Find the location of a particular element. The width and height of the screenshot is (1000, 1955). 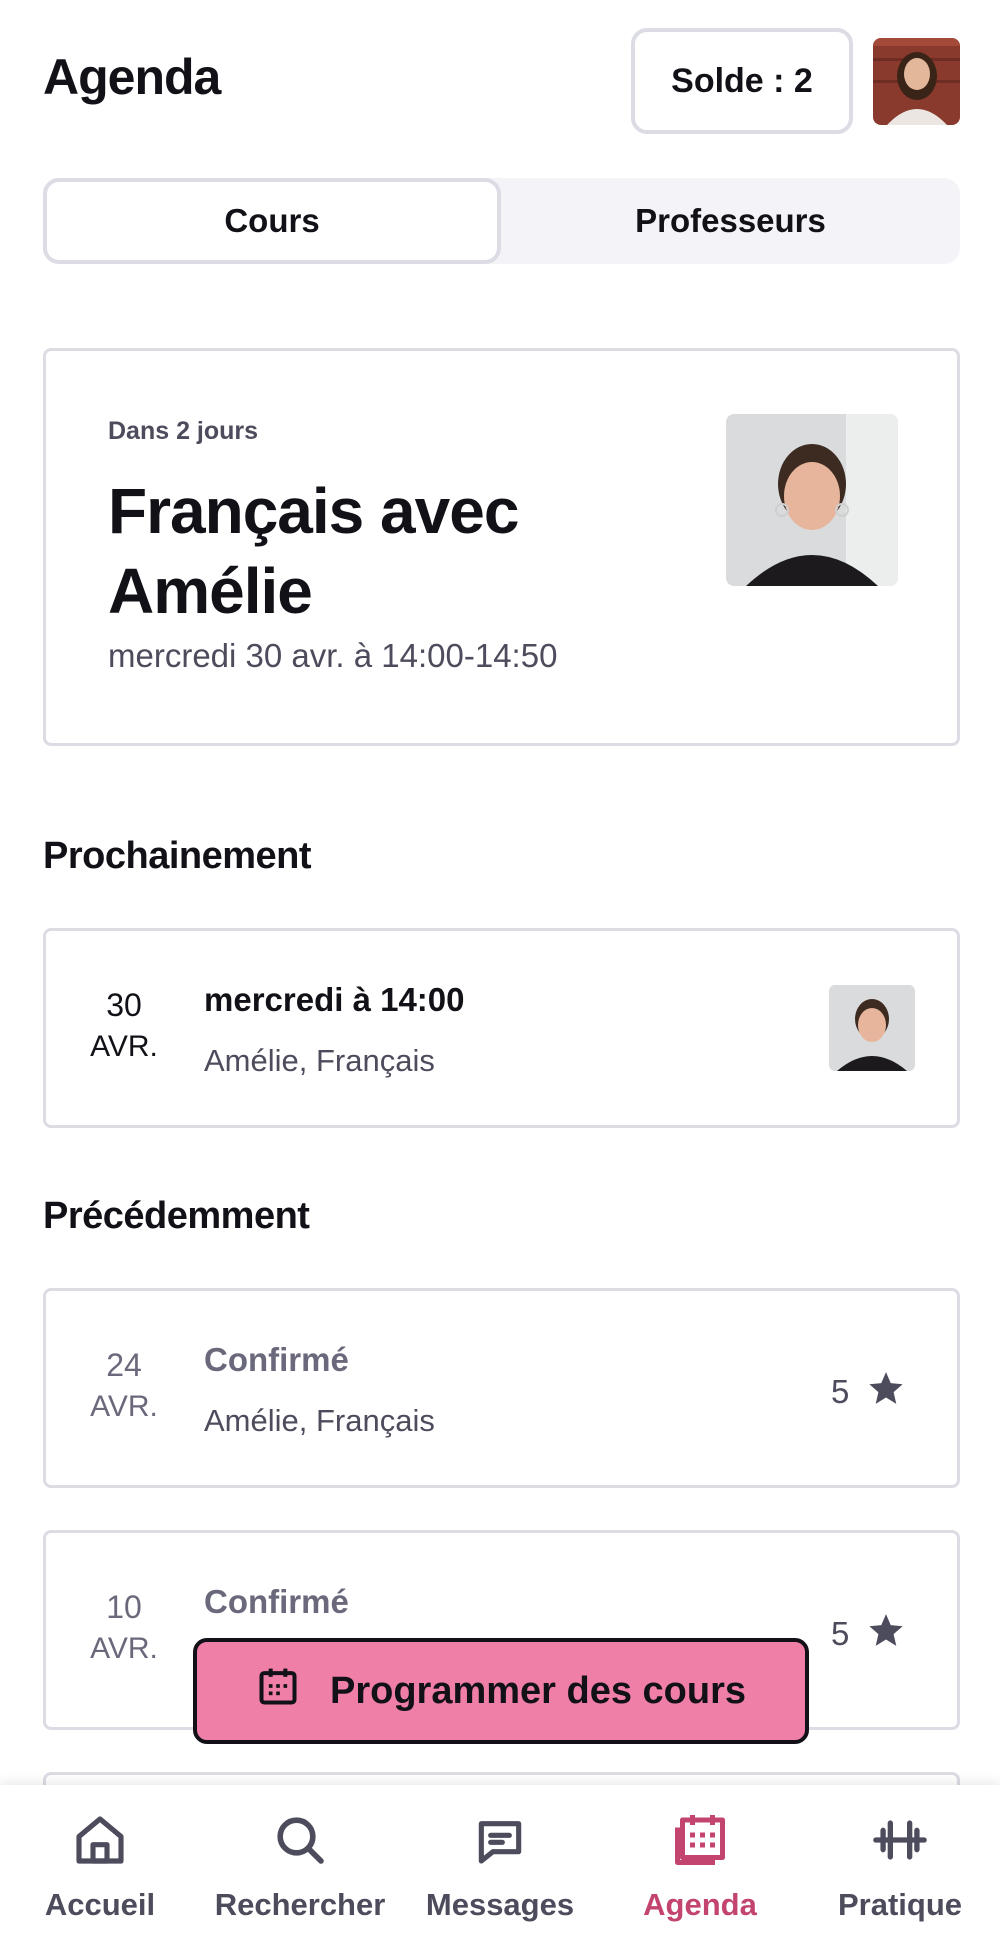

lesson-time: mercredi à 14:00 is located at coordinates (334, 999).